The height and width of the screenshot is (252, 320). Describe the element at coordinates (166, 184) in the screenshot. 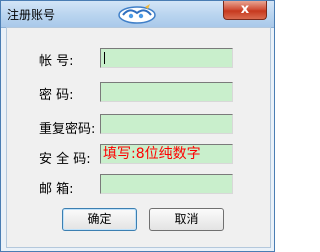

I see `email-input` at that location.